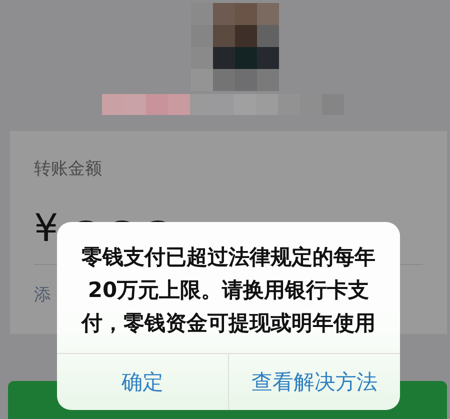 Image resolution: width=450 pixels, height=419 pixels. Describe the element at coordinates (68, 169) in the screenshot. I see `amount-label: 转账金额` at that location.